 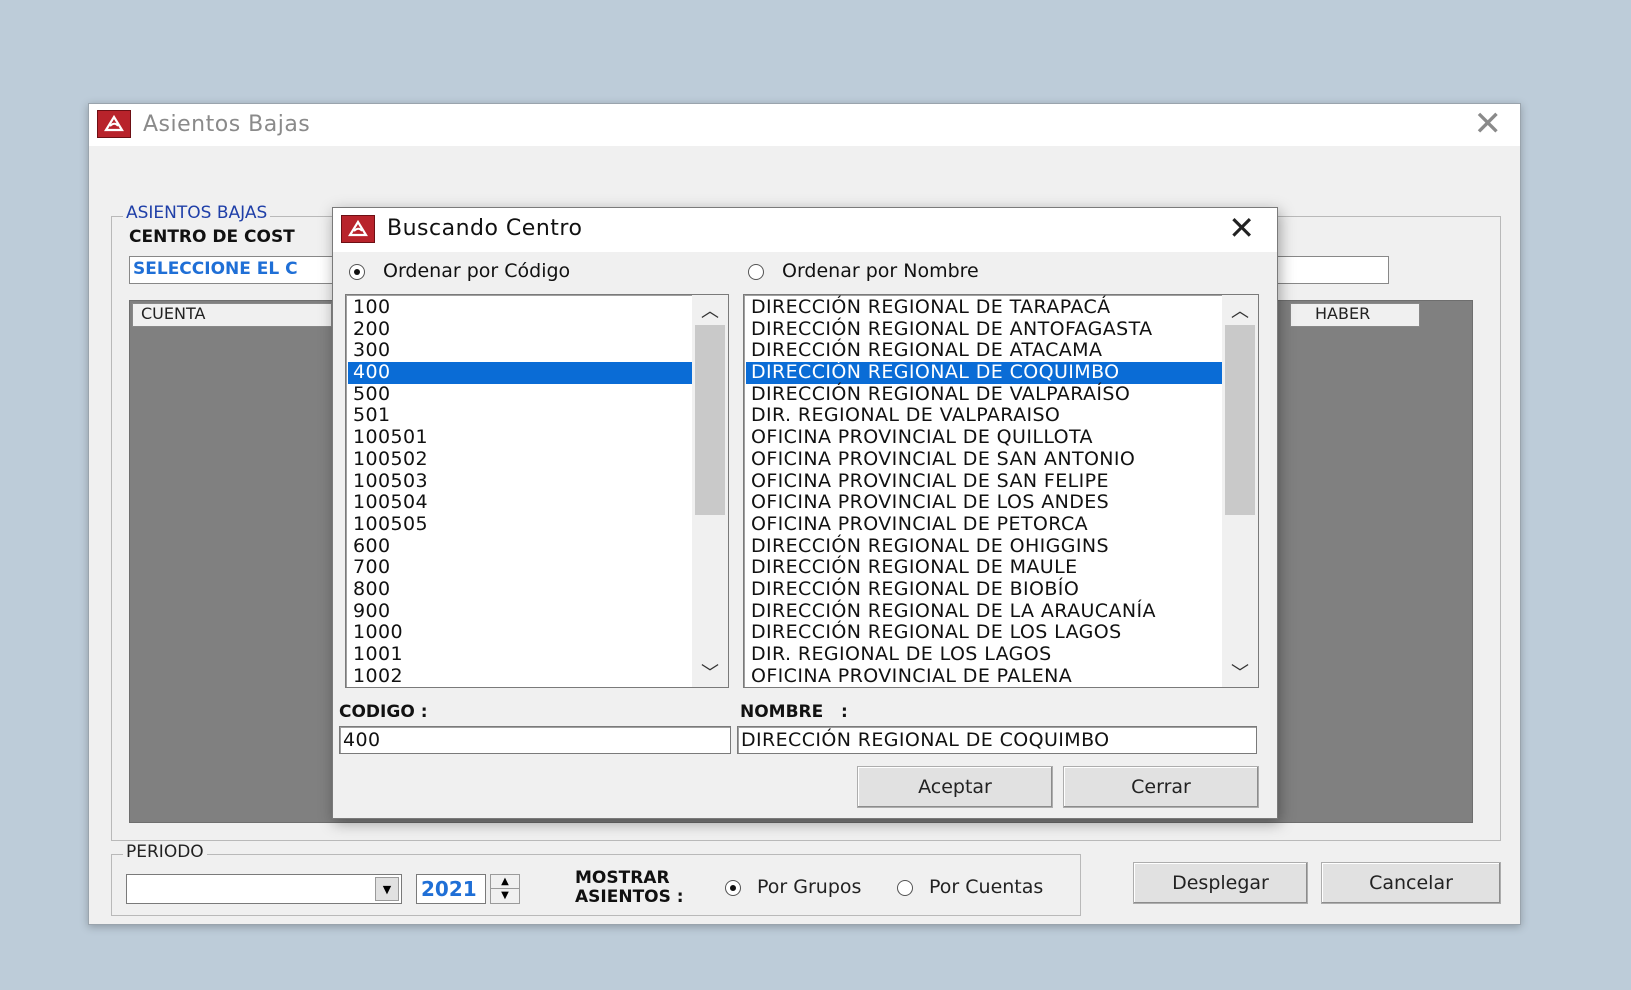 What do you see at coordinates (629, 897) in the screenshot?
I see `mostrar-label-line2: ASIENTOS :` at bounding box center [629, 897].